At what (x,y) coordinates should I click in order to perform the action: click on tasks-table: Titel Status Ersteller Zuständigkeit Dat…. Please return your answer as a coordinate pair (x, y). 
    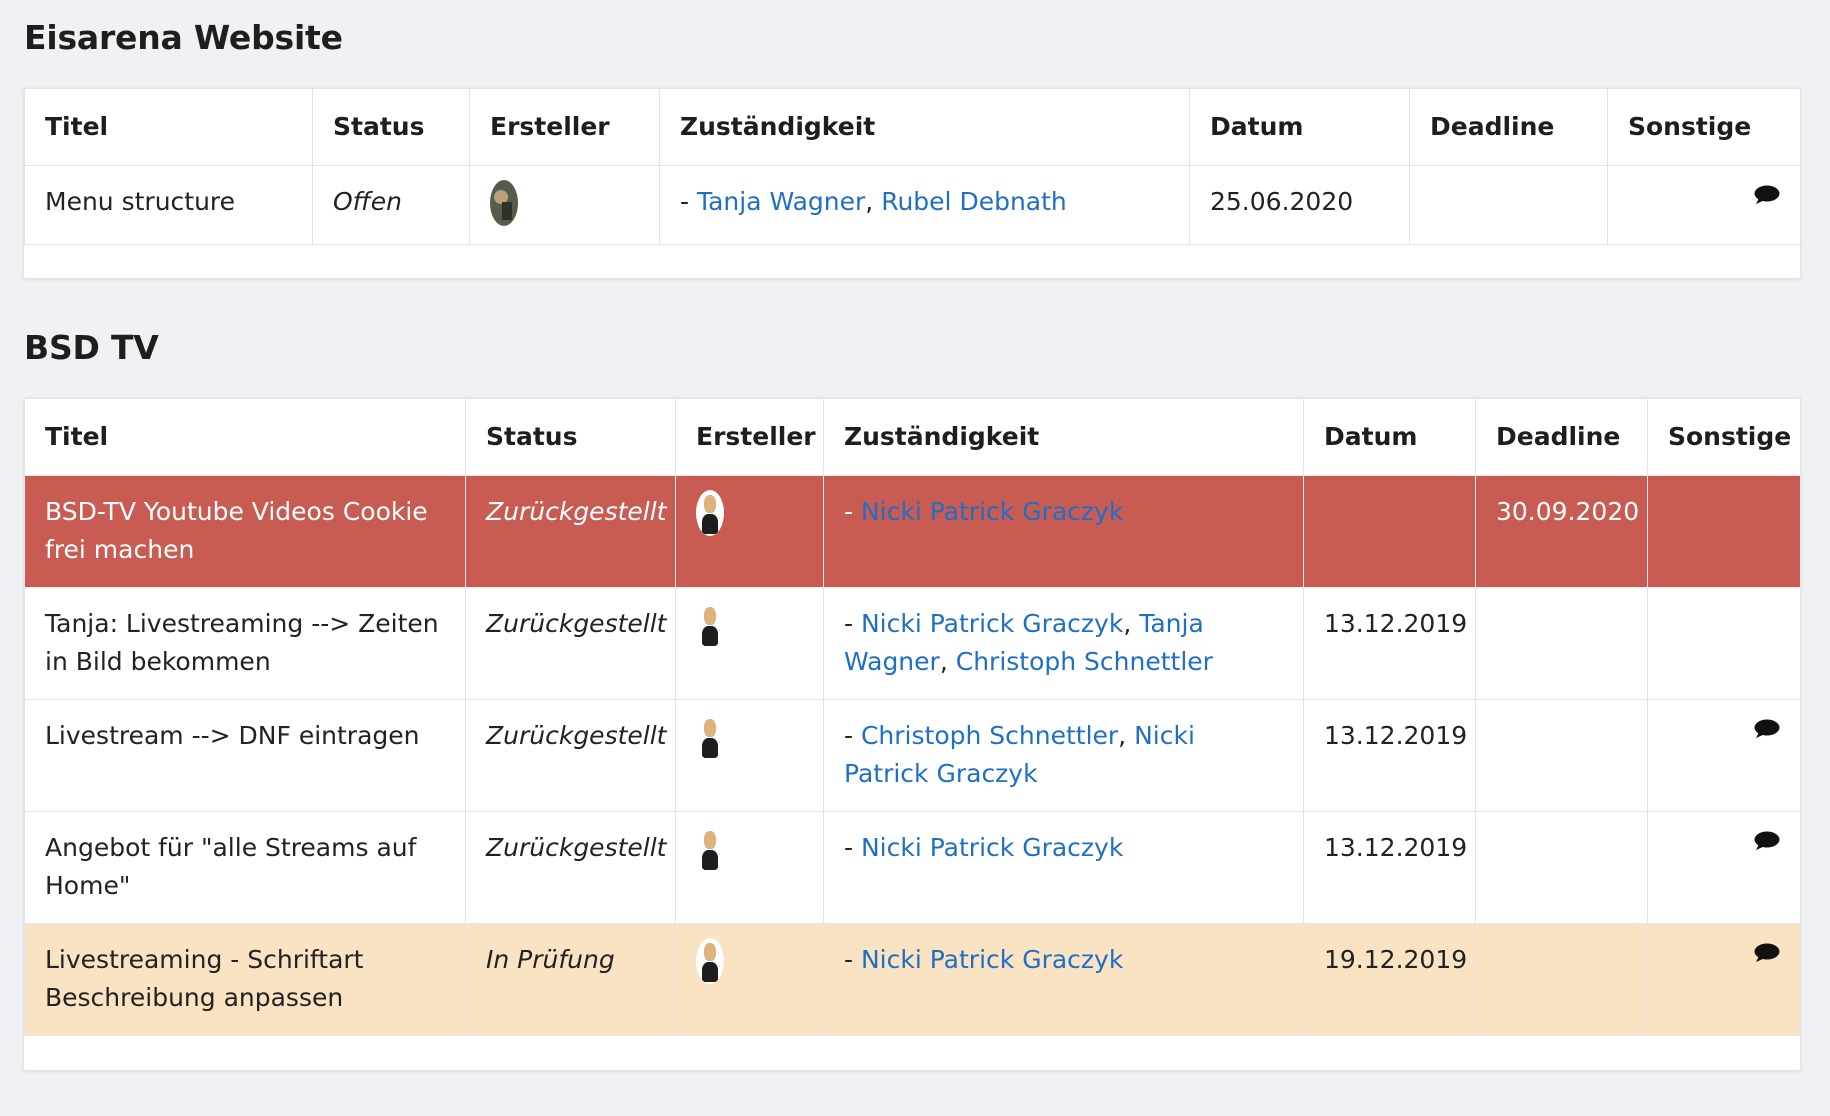
    Looking at the image, I should click on (912, 166).